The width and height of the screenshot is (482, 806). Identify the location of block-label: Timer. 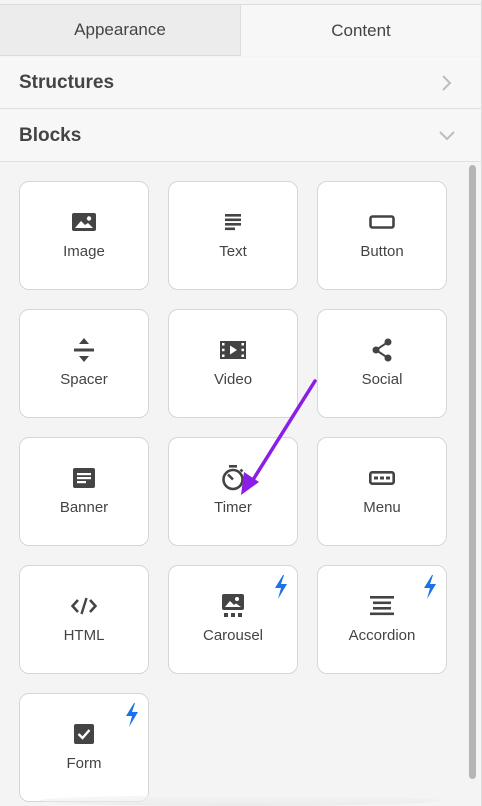
(233, 507).